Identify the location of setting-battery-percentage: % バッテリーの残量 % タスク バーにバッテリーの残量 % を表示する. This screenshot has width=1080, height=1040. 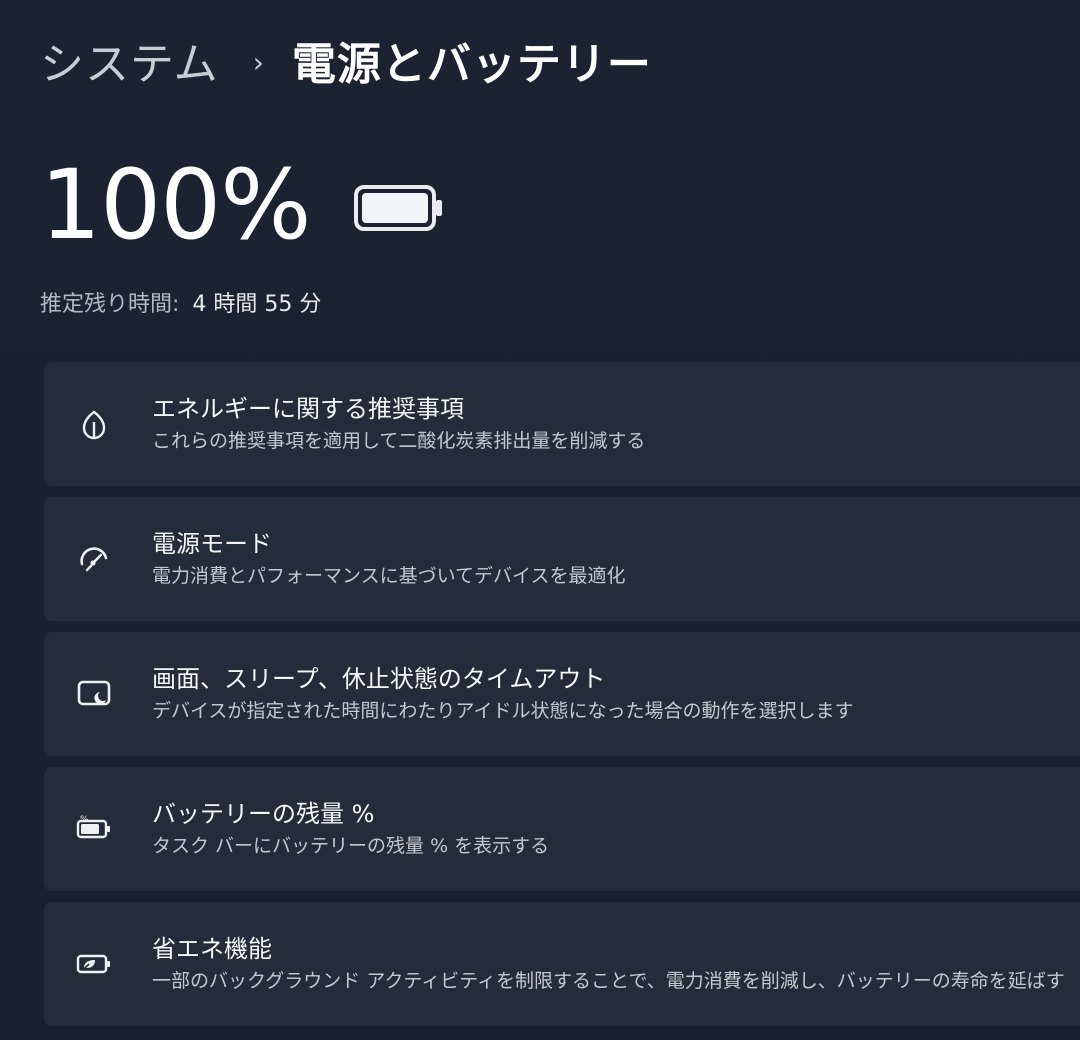
(562, 829).